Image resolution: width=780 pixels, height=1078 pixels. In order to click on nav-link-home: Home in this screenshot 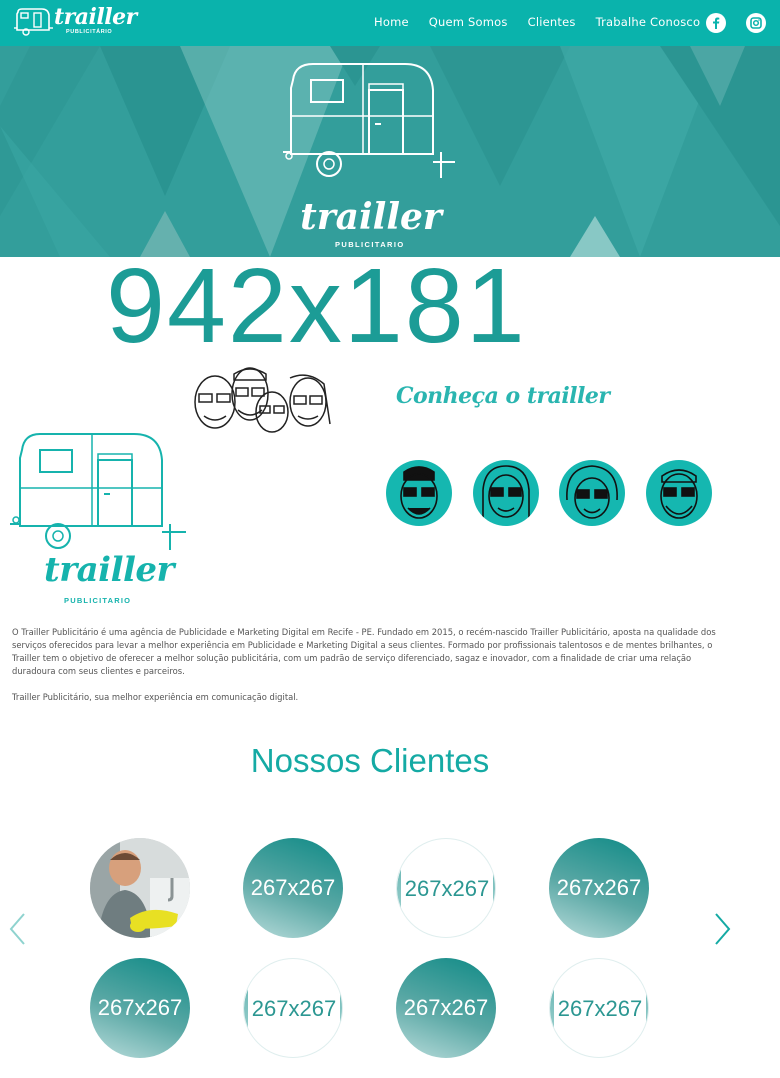, I will do `click(391, 22)`.